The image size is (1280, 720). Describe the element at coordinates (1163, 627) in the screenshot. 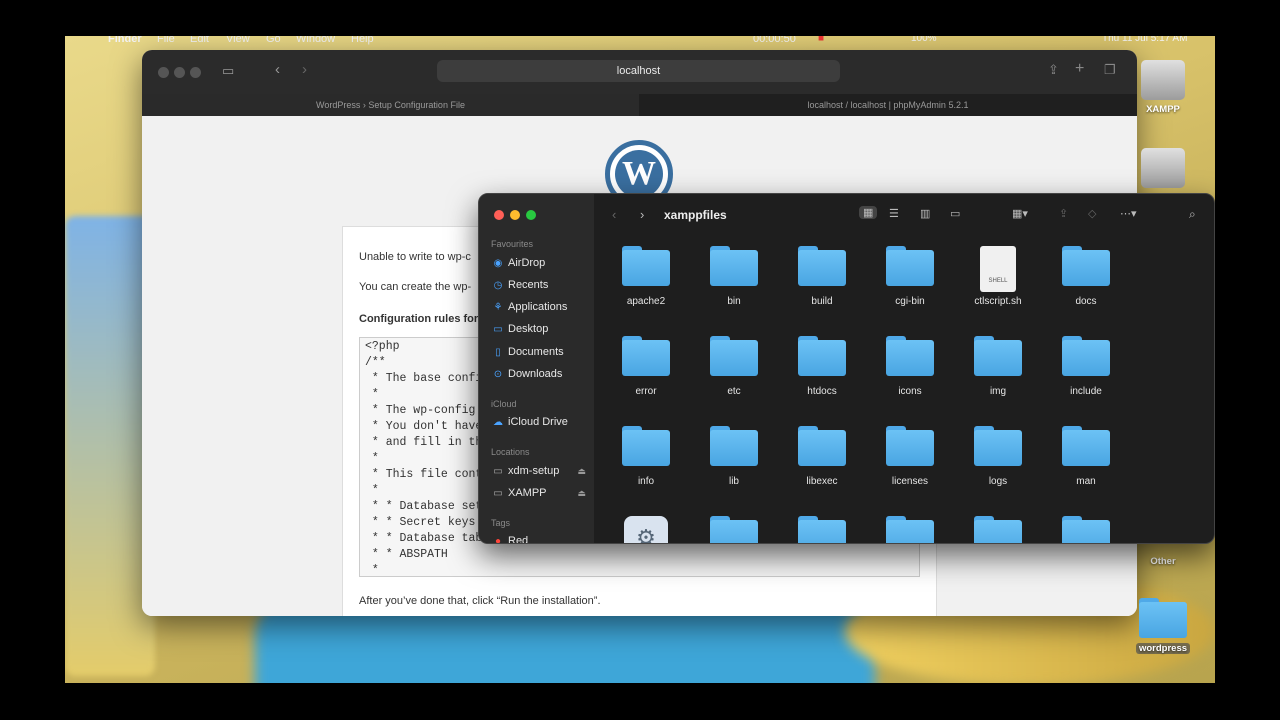

I see `desktop-icon-wordpress: wordpress` at that location.